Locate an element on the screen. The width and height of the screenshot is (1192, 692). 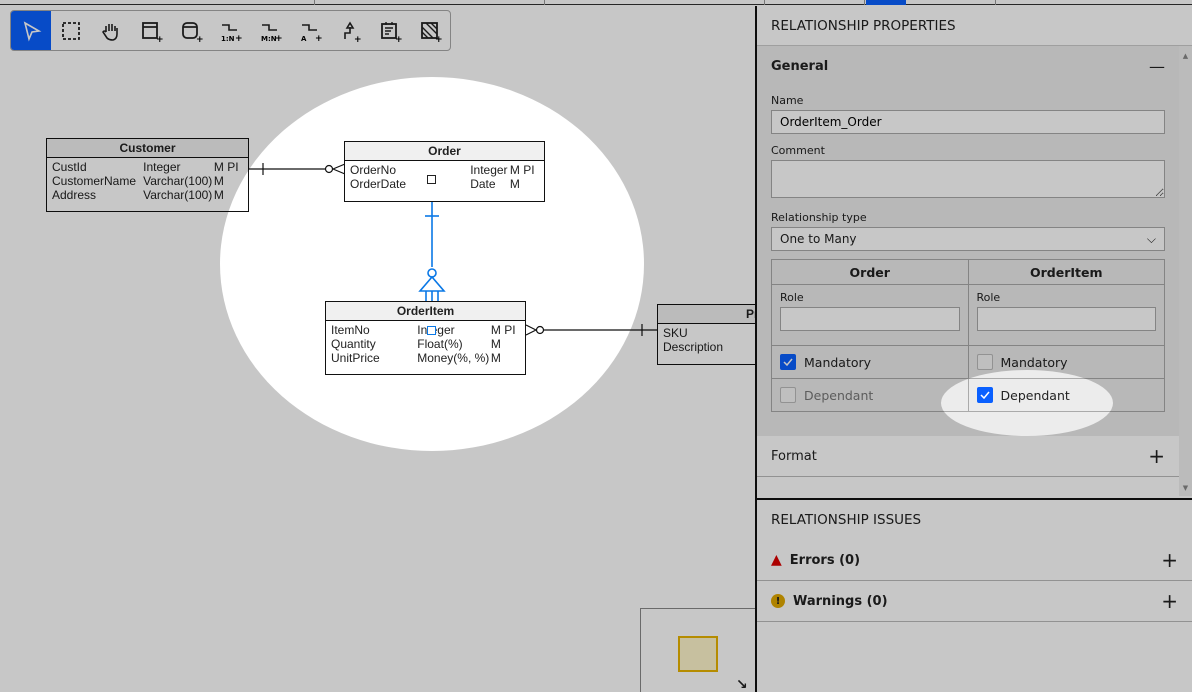
attribute-cell: Varchar(100) is located at coordinates (178, 195).